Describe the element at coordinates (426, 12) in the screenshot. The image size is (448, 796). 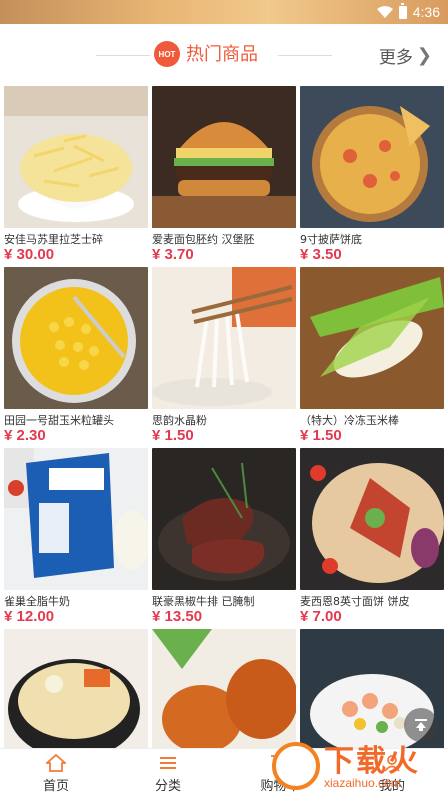
I see `status-time: 4:36` at that location.